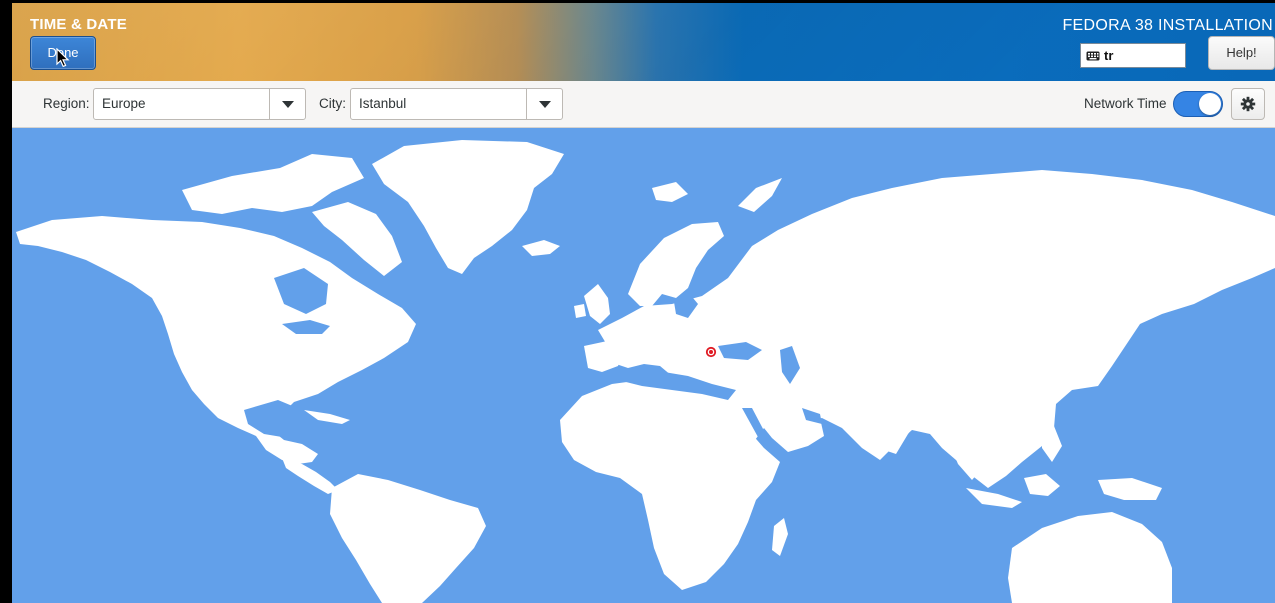 This screenshot has height=603, width=1275. Describe the element at coordinates (1210, 104) in the screenshot. I see `switch-knob` at that location.